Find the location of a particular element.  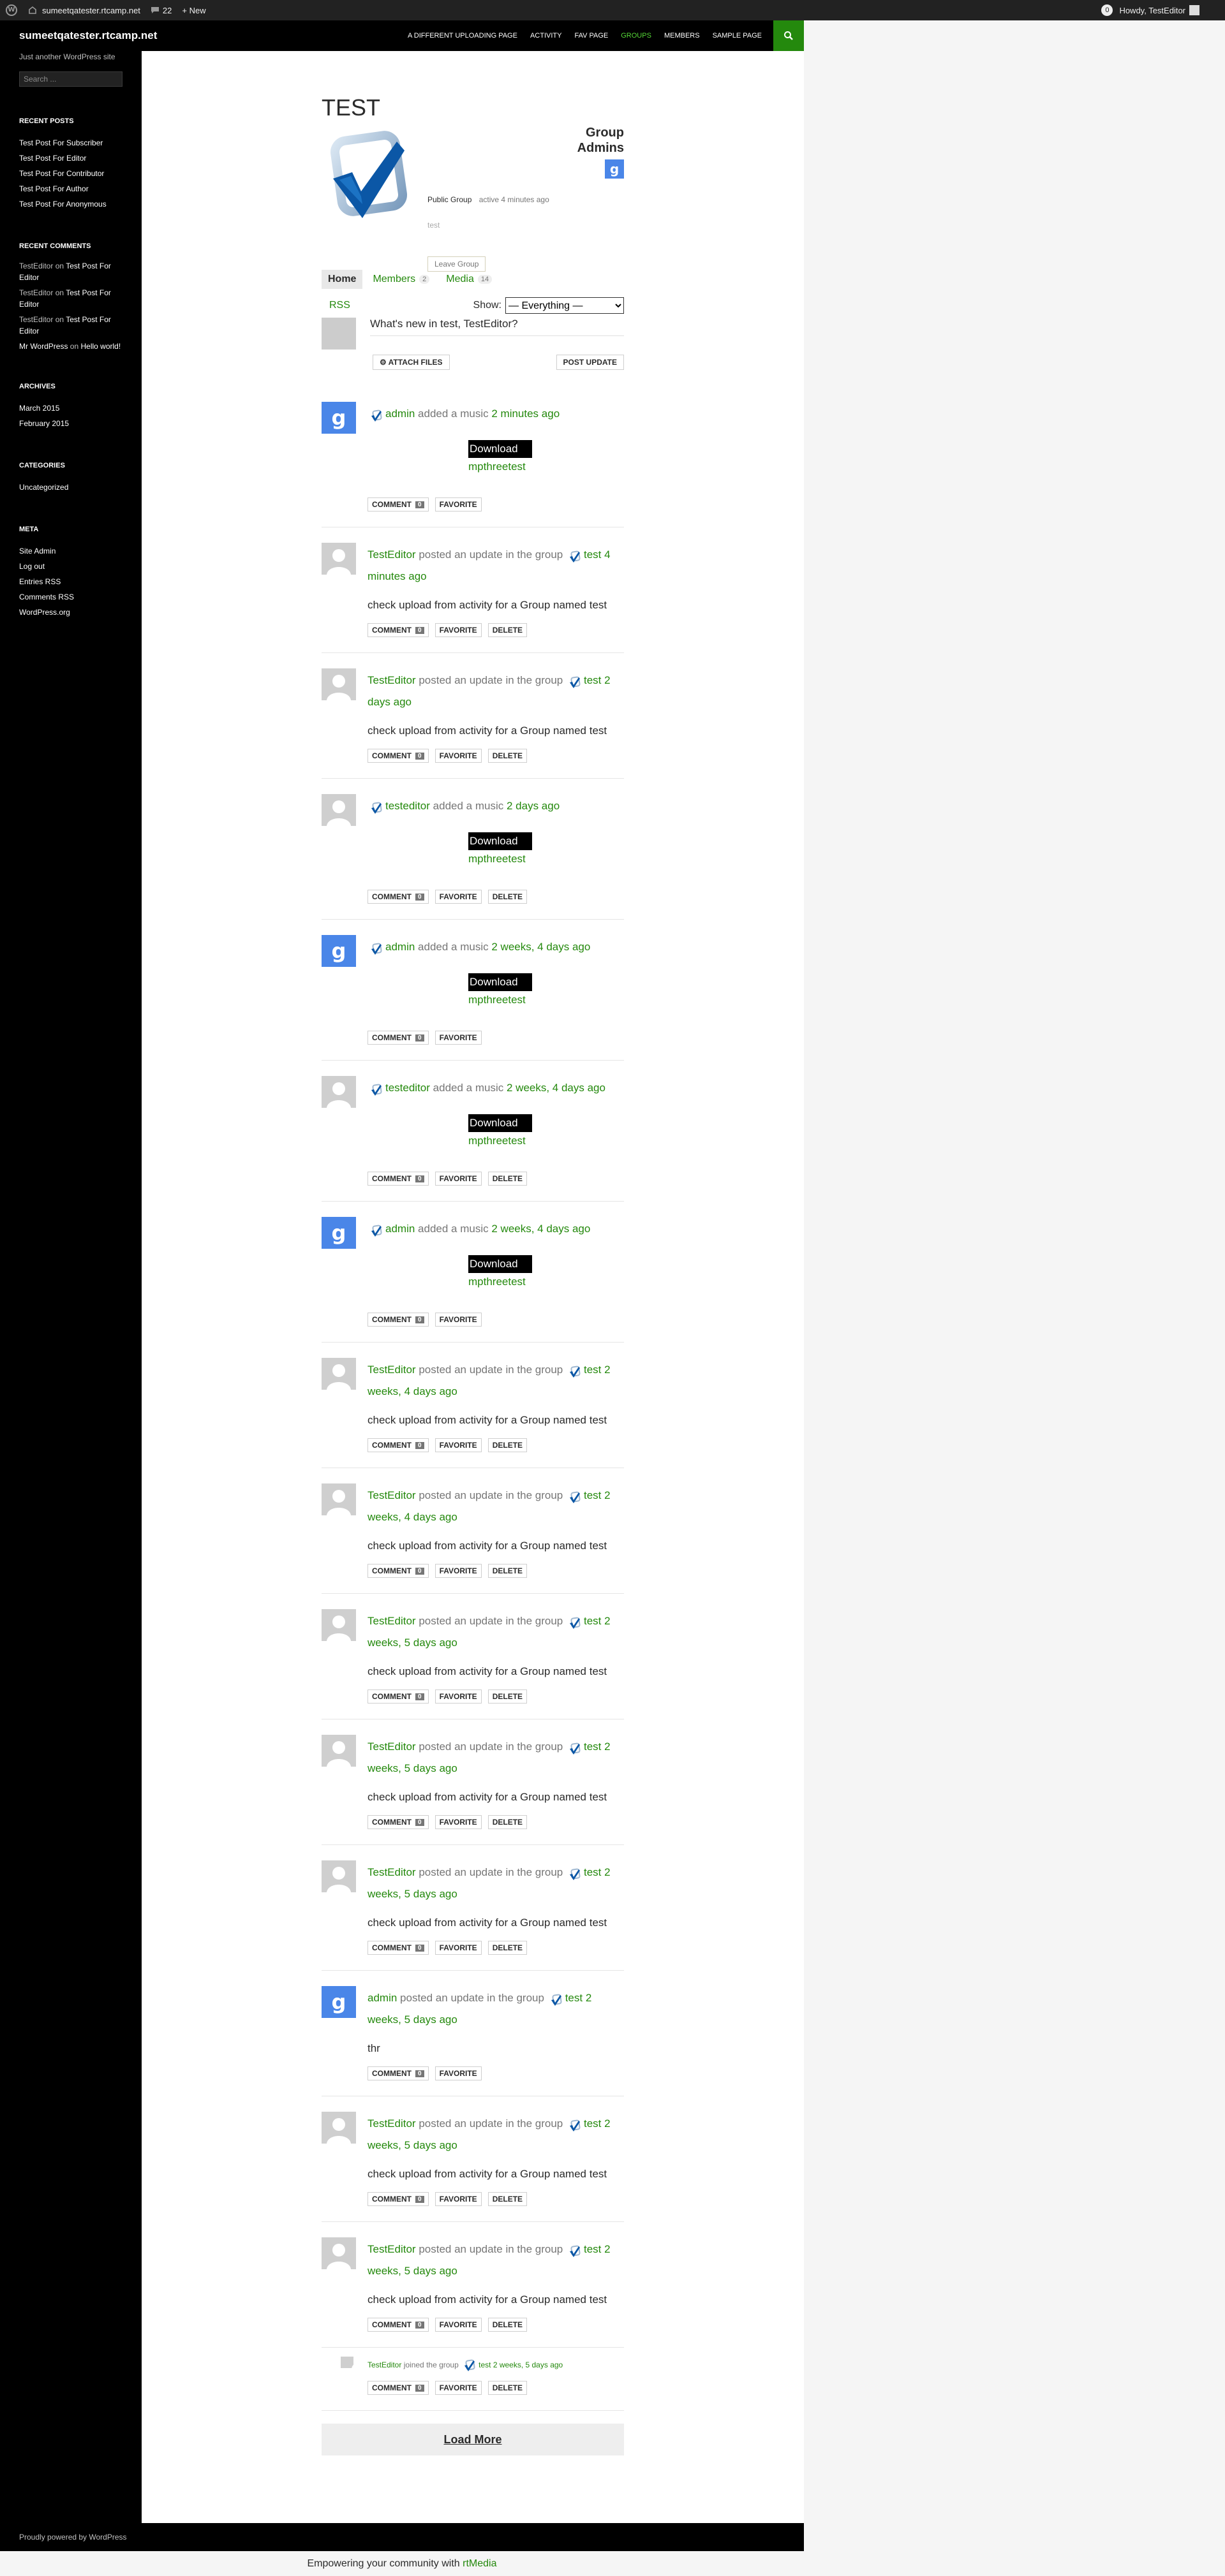

meta-link: Comments RSS is located at coordinates (70, 597).